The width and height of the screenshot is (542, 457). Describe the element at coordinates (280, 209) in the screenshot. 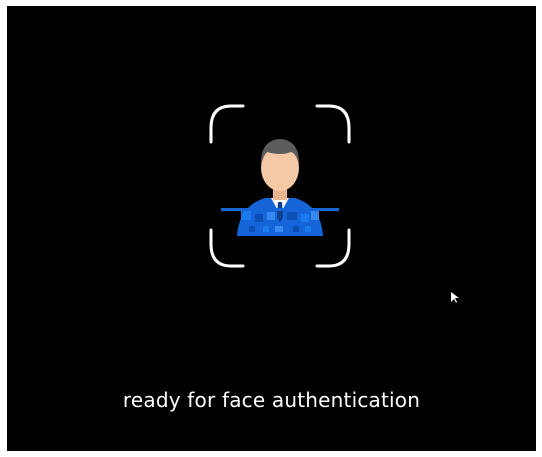

I see `scan-line-icon` at that location.